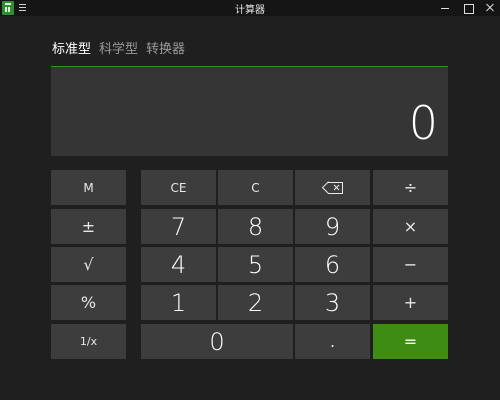 The width and height of the screenshot is (500, 400). Describe the element at coordinates (410, 341) in the screenshot. I see `equals-button: =` at that location.